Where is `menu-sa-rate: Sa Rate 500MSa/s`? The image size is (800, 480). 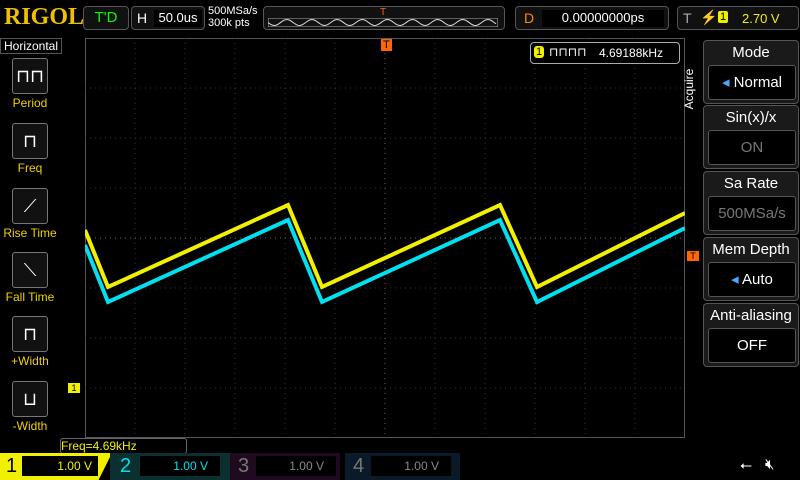
menu-sa-rate: Sa Rate 500MSa/s is located at coordinates (751, 203).